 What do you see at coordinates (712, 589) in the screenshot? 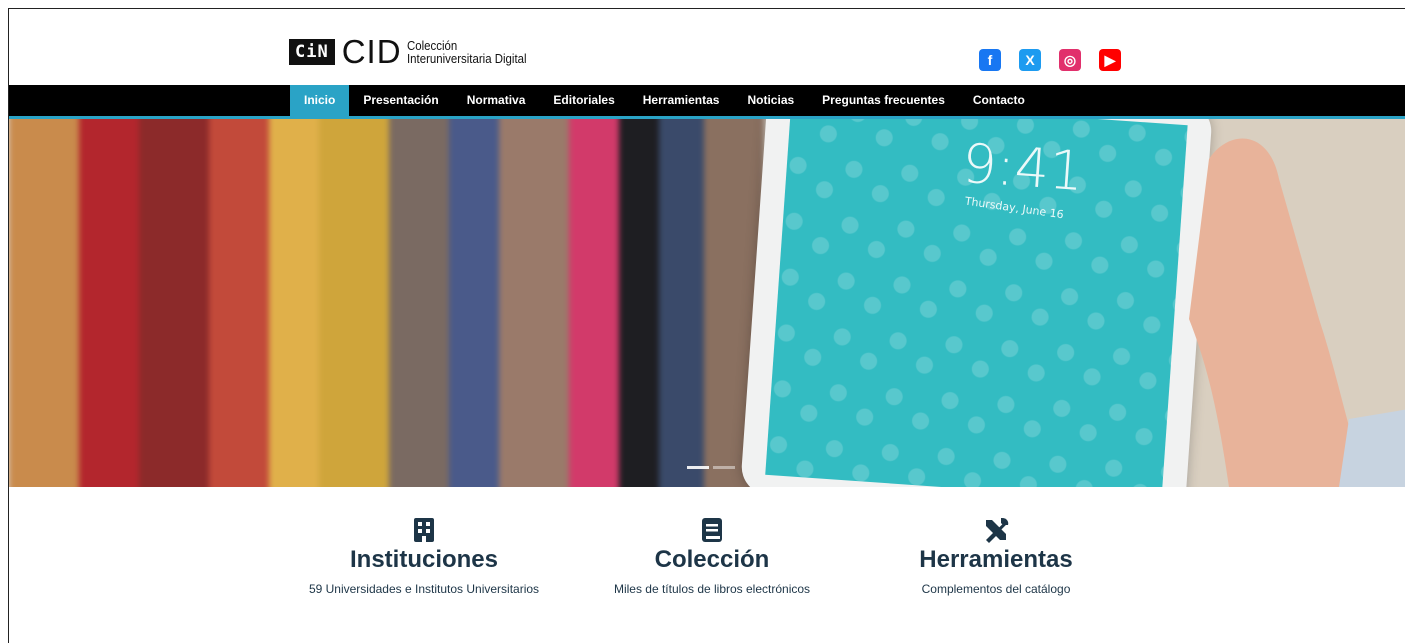
I see `feature-description: Miles de títulos de libros electrónicos` at bounding box center [712, 589].